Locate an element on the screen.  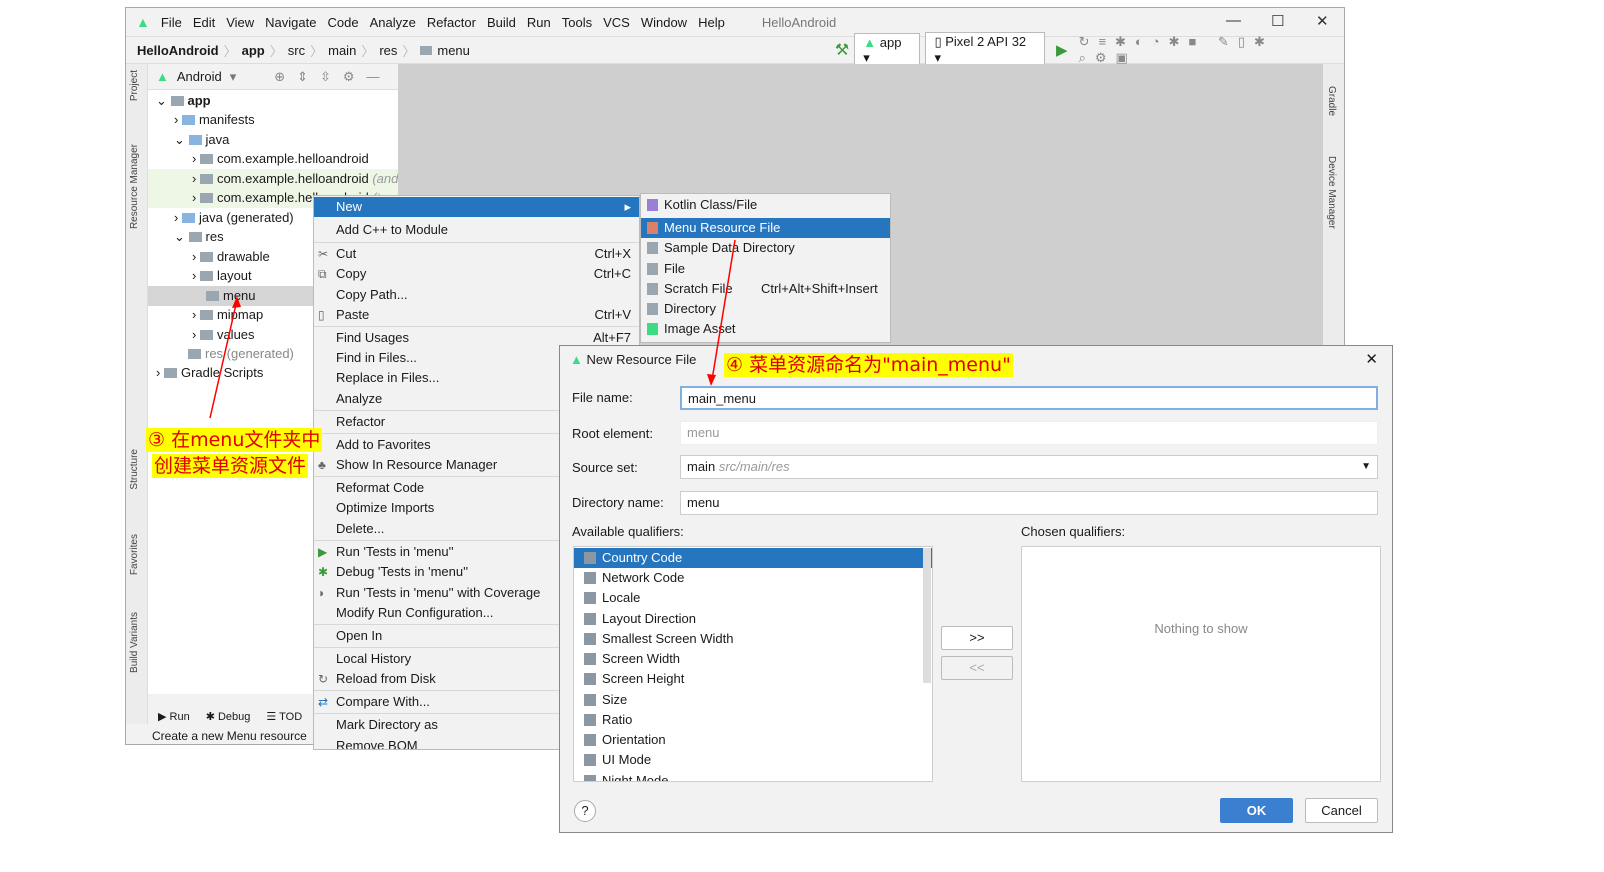
annotation-step3-line1: ③ 在menu文件夹中 is located at coordinates (234, 440).